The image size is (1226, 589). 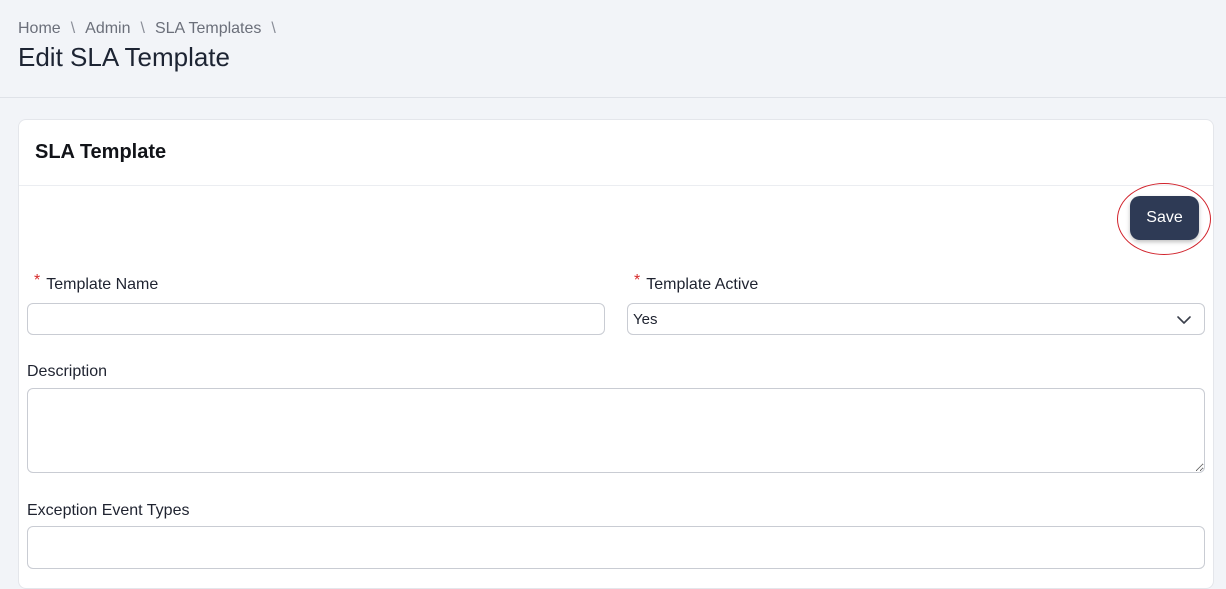 I want to click on breadcrumb: Home \ Admin \ SLA Templates \, so click(x=152, y=29).